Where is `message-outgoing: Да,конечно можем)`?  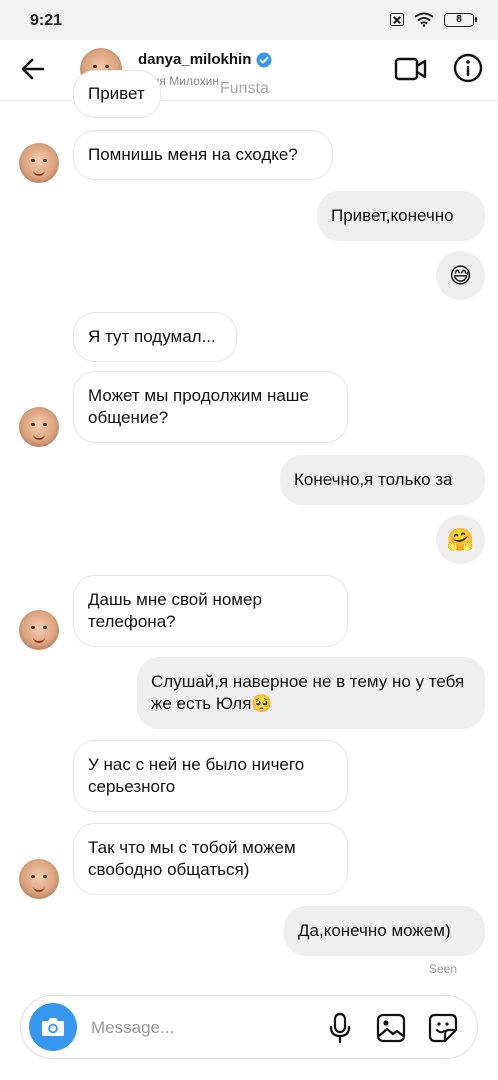 message-outgoing: Да,конечно можем) is located at coordinates (384, 931).